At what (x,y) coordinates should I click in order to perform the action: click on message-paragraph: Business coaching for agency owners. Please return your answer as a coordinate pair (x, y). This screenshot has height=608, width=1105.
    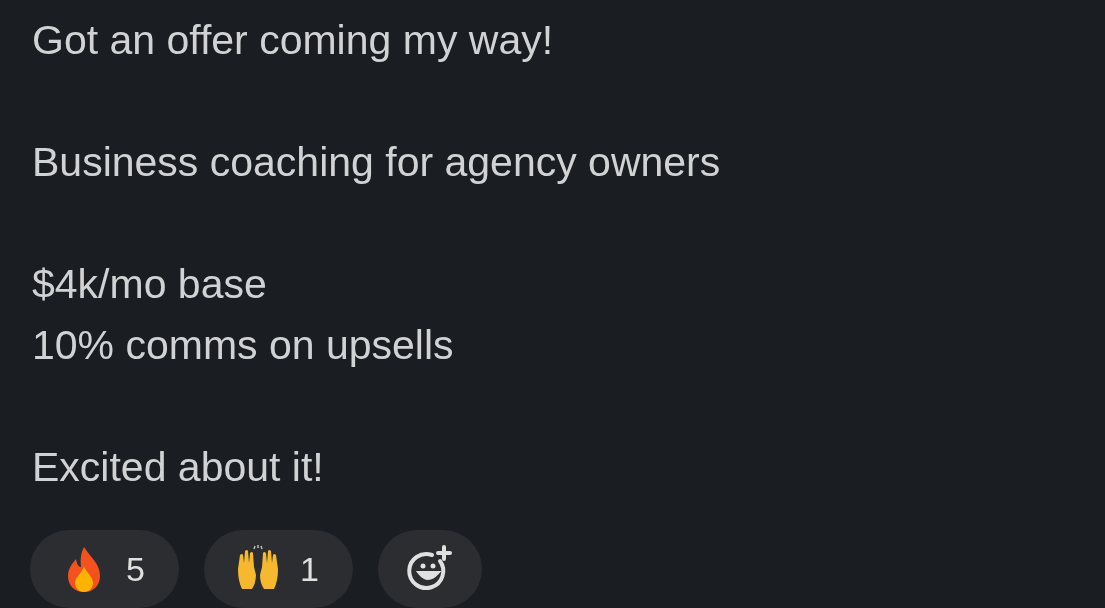
    Looking at the image, I should click on (377, 162).